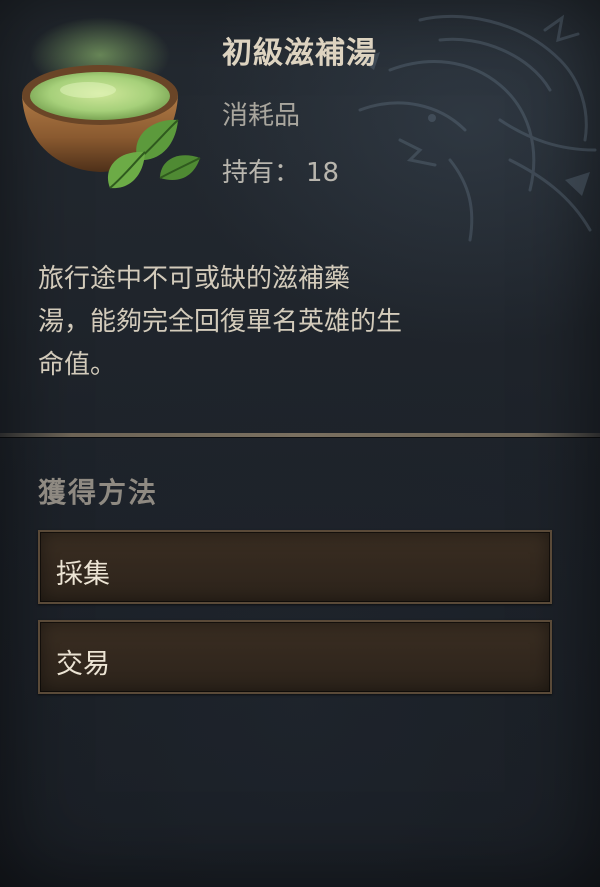 Image resolution: width=600 pixels, height=887 pixels. Describe the element at coordinates (295, 567) in the screenshot. I see `acquisition-method-gather-button: 採集` at that location.